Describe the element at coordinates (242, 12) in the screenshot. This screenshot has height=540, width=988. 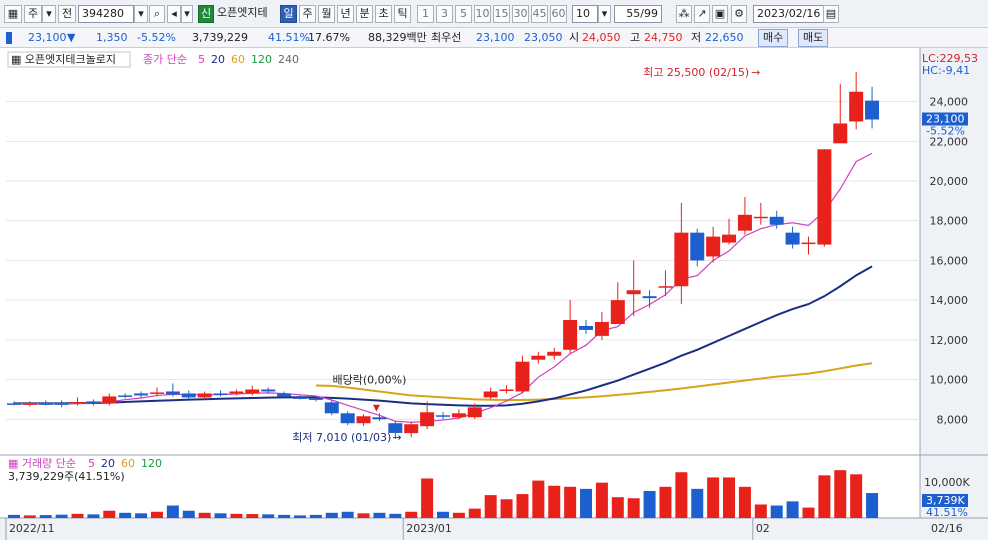
I see `stock-name: 오픈엣지테` at that location.